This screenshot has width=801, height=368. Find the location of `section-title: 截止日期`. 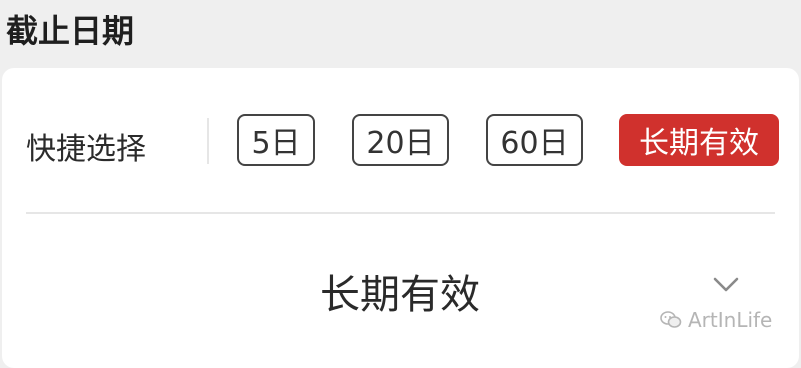

section-title: 截止日期 is located at coordinates (70, 31).